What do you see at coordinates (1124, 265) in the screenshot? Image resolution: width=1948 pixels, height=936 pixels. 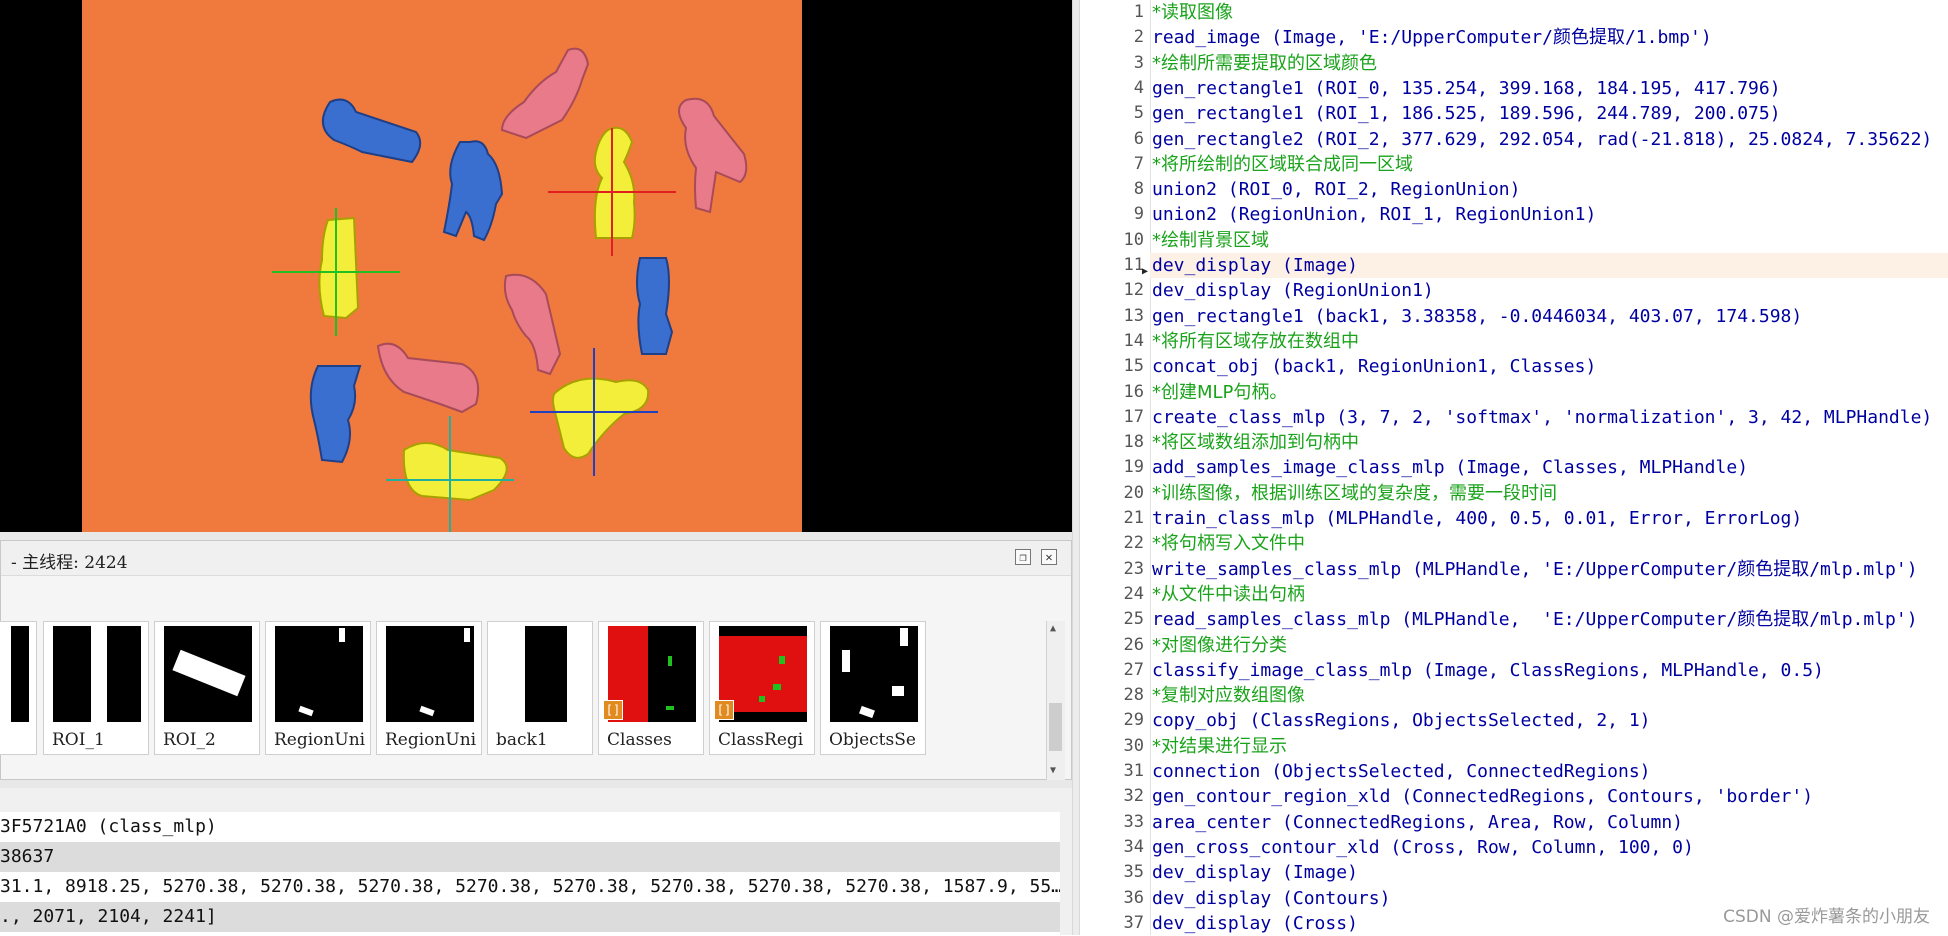 I see `line-number: 11` at bounding box center [1124, 265].